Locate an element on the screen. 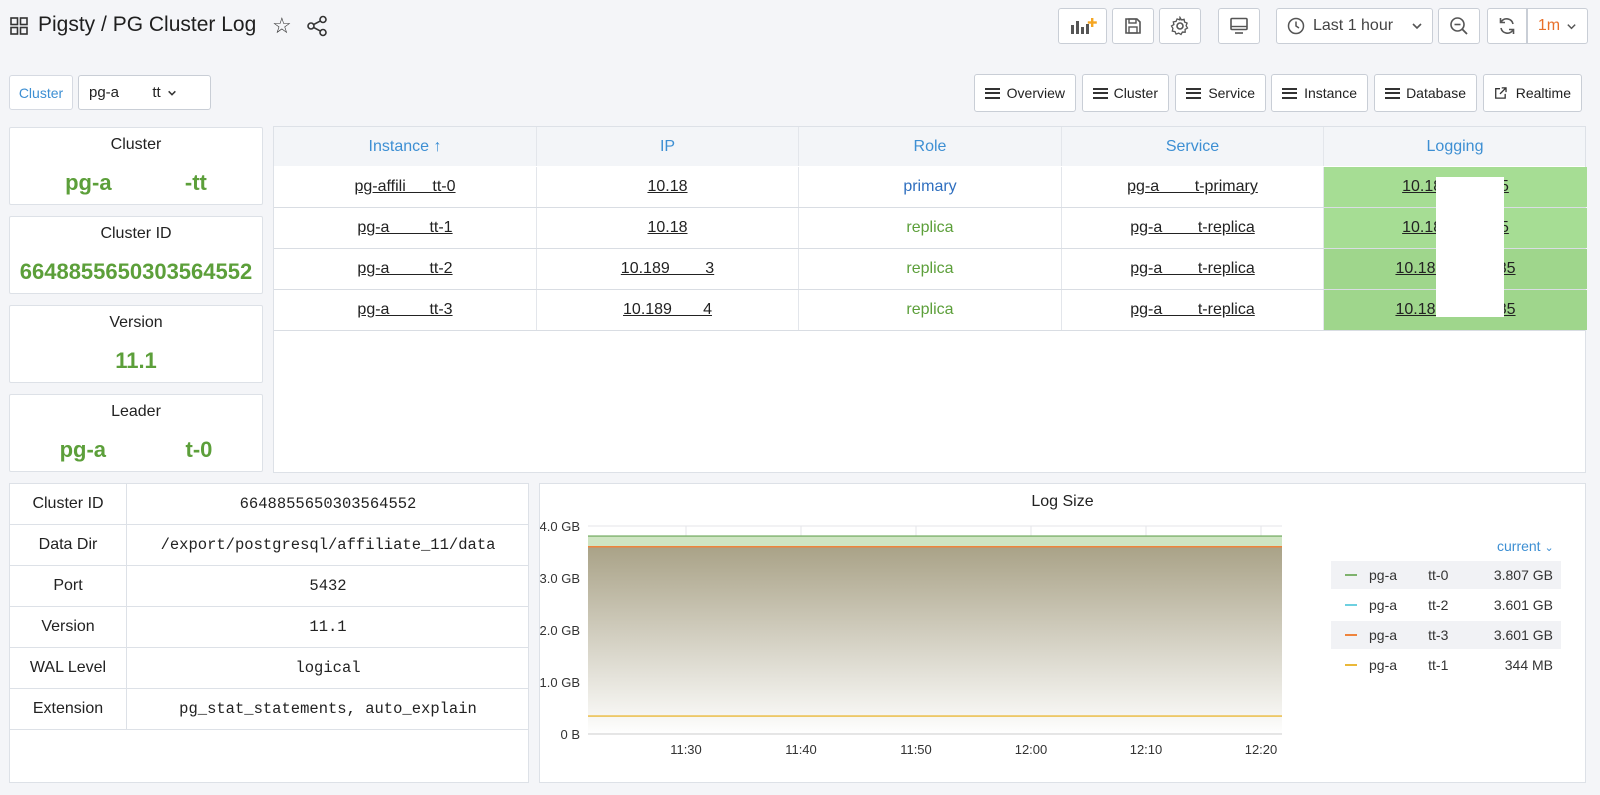 Image resolution: width=1600 pixels, height=795 pixels. config-value: 6648855650303564552 is located at coordinates (328, 504).